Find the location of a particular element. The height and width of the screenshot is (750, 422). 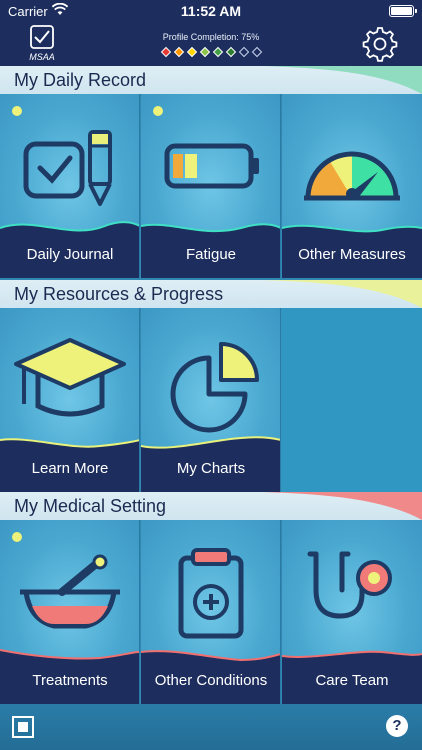

clipboard-medical-icon is located at coordinates (211, 593).